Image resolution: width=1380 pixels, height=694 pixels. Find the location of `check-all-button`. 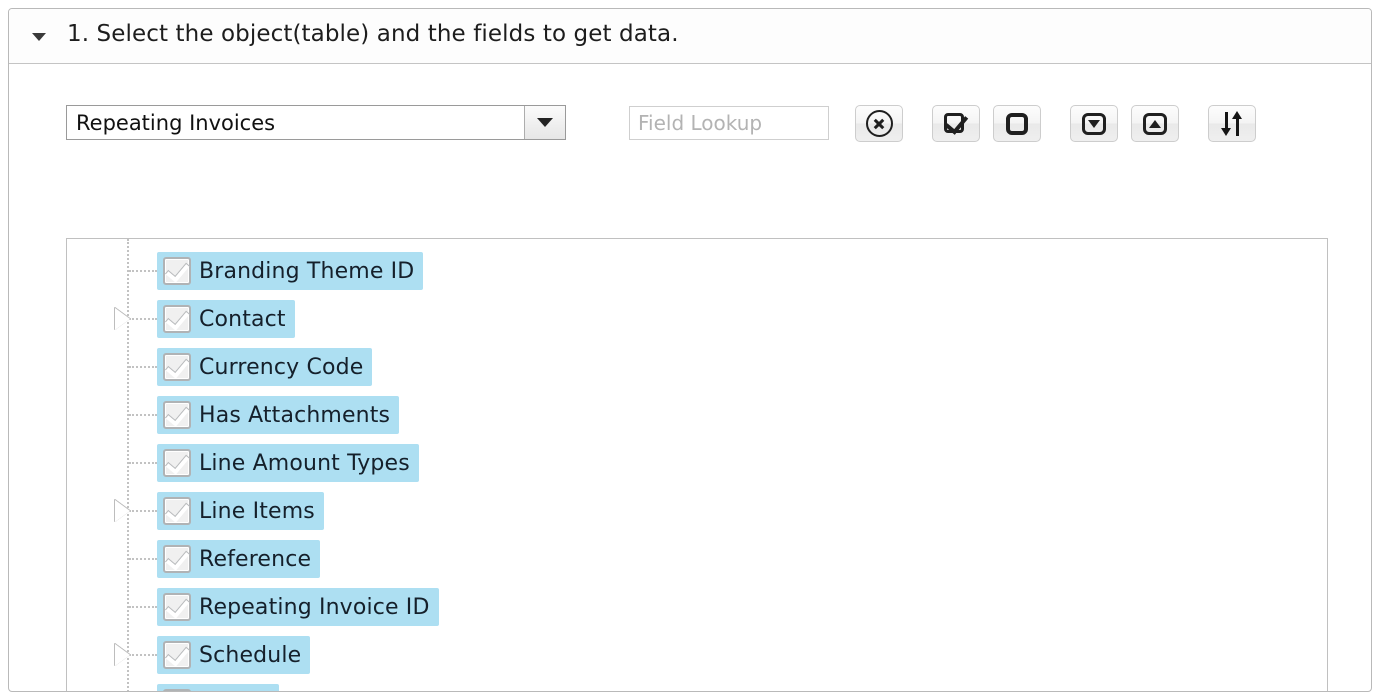

check-all-button is located at coordinates (956, 123).